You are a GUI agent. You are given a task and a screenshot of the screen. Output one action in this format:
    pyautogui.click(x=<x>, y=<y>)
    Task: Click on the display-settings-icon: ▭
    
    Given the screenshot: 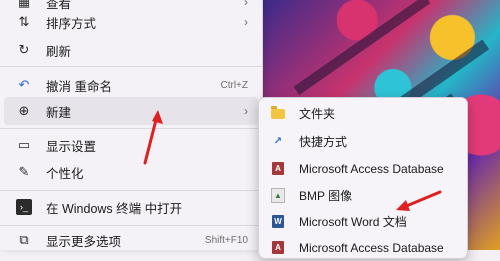 What is the action you would take?
    pyautogui.click(x=24, y=144)
    